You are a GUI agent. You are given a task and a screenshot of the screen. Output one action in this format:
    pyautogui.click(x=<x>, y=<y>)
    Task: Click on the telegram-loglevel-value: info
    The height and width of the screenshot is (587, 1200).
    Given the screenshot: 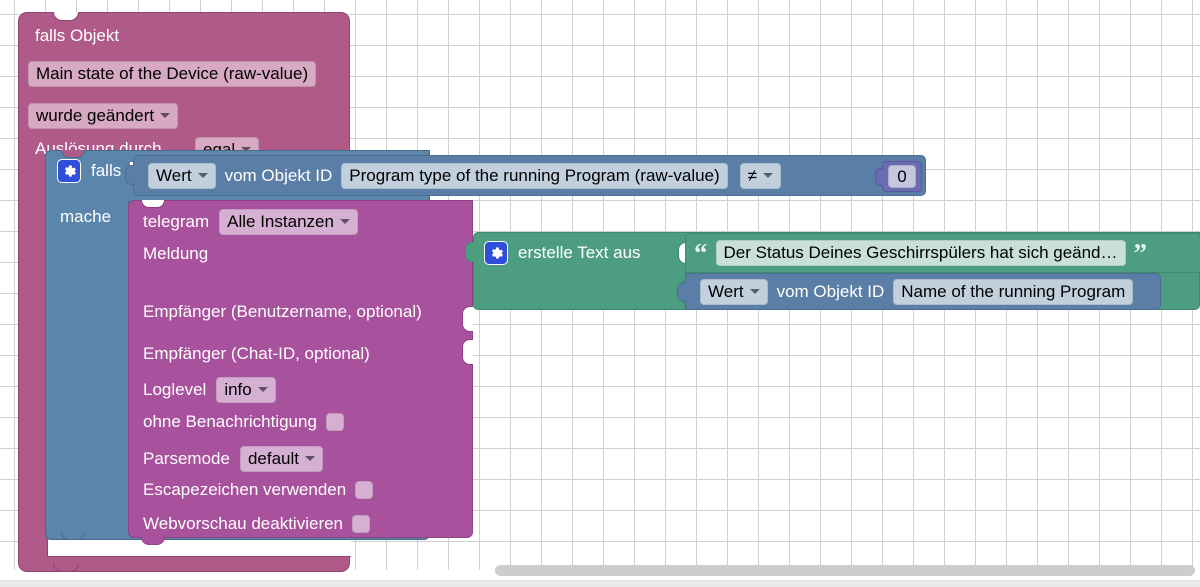 What is the action you would take?
    pyautogui.click(x=238, y=389)
    